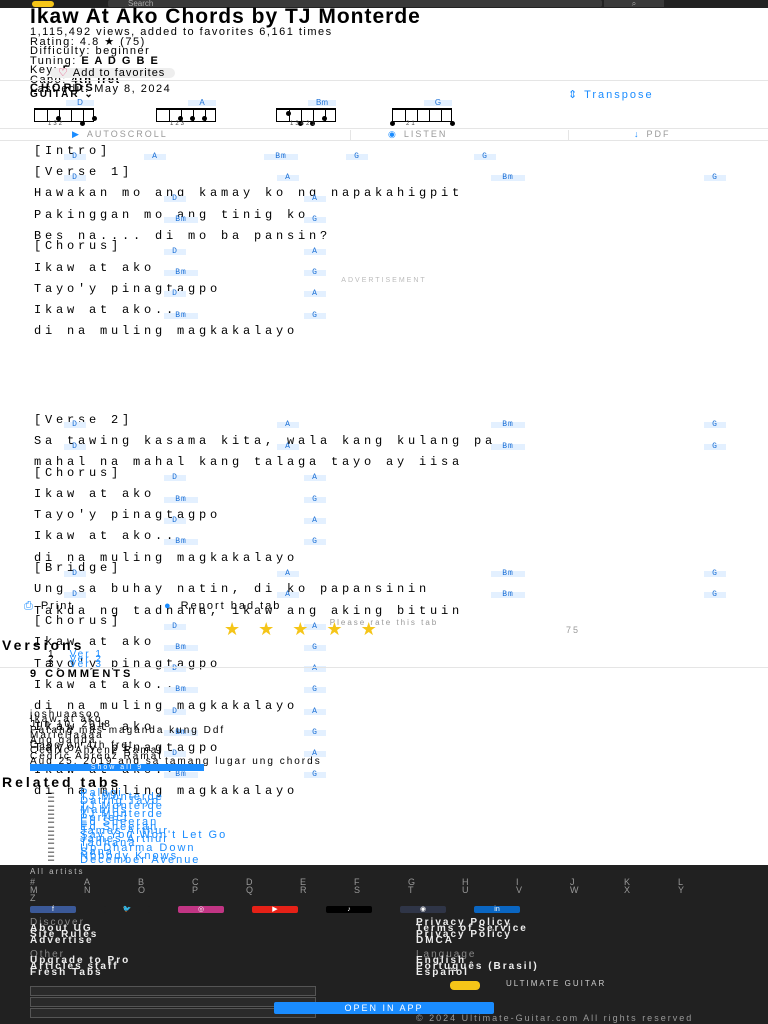  I want to click on print-button: ⎙ Print, so click(48, 606).